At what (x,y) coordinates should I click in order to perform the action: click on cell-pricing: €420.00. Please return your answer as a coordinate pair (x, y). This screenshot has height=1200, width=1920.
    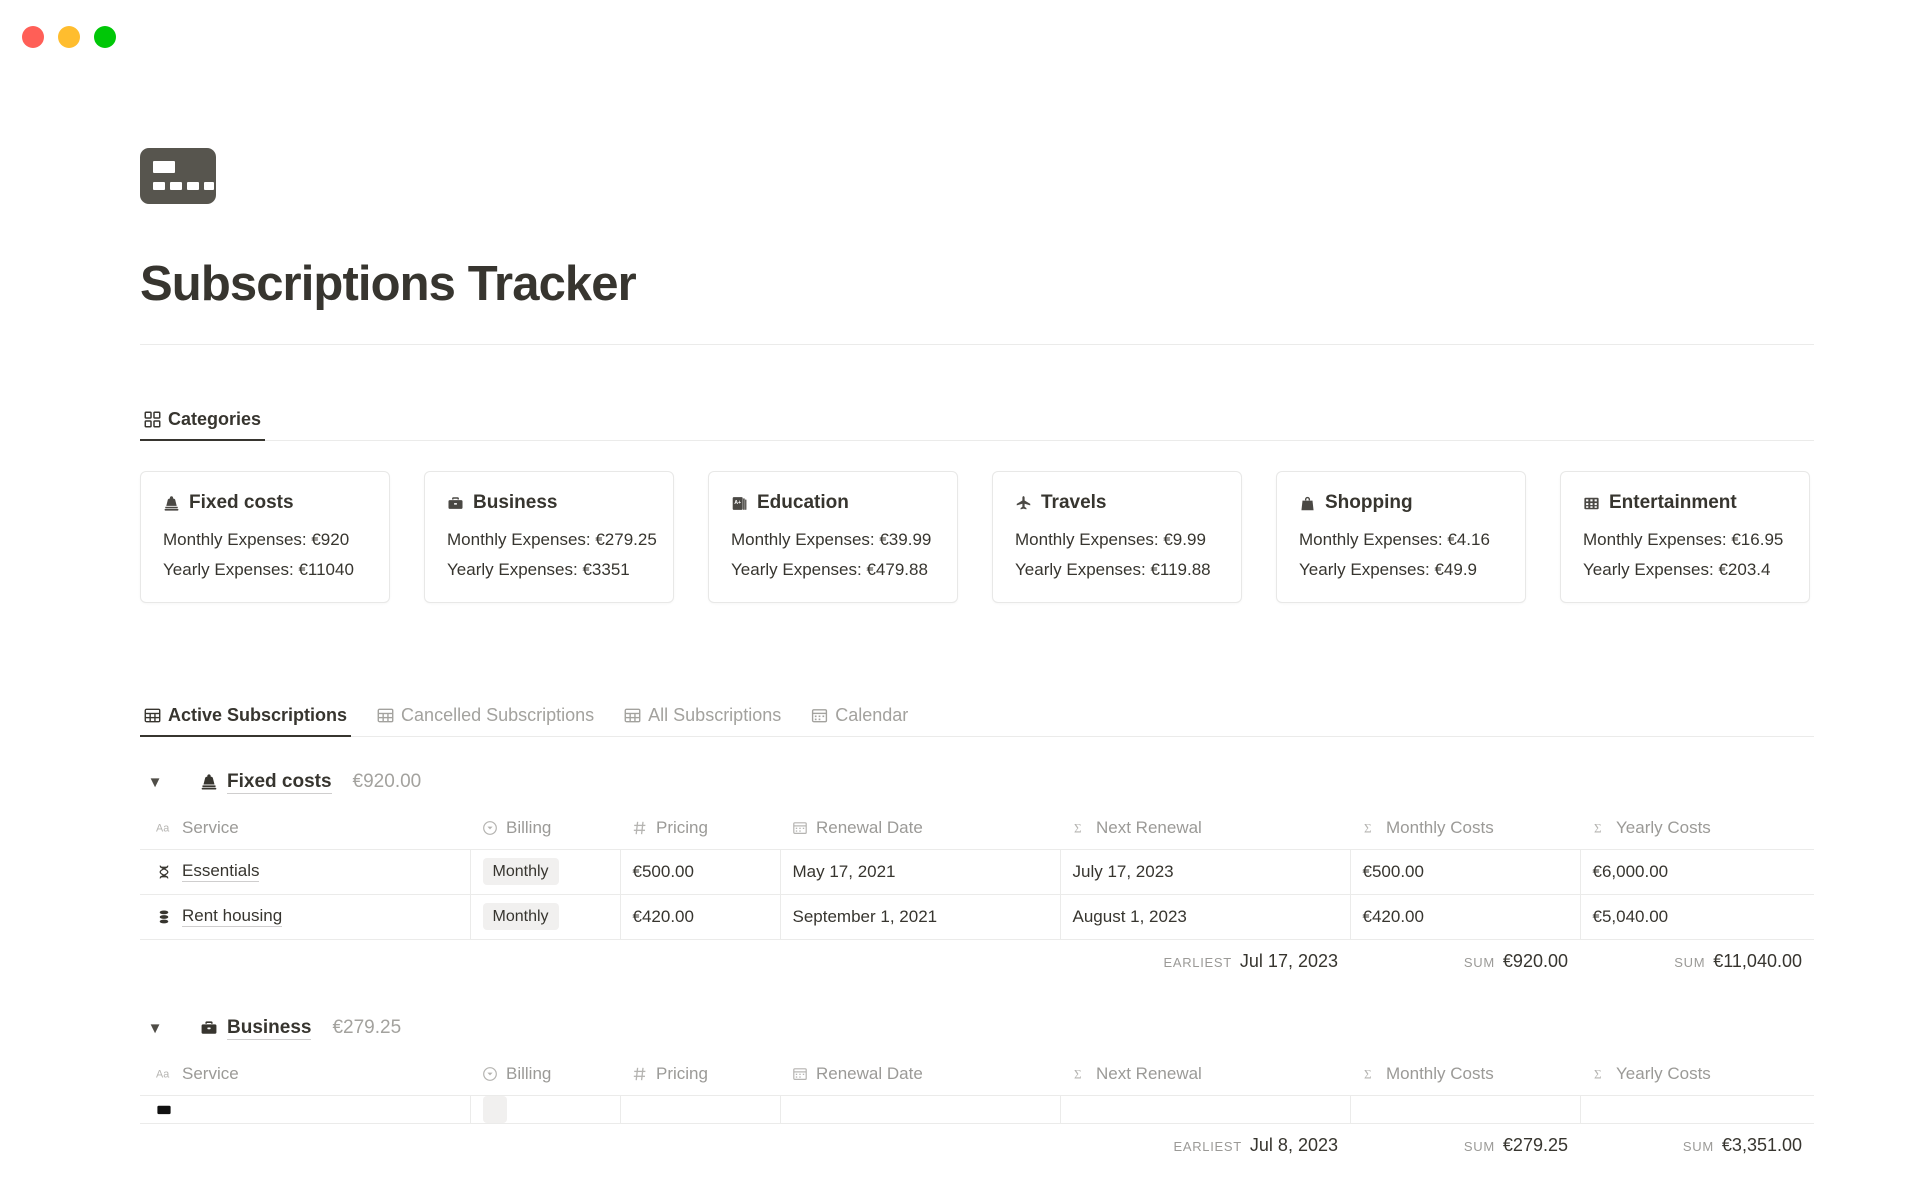
    Looking at the image, I should click on (700, 917).